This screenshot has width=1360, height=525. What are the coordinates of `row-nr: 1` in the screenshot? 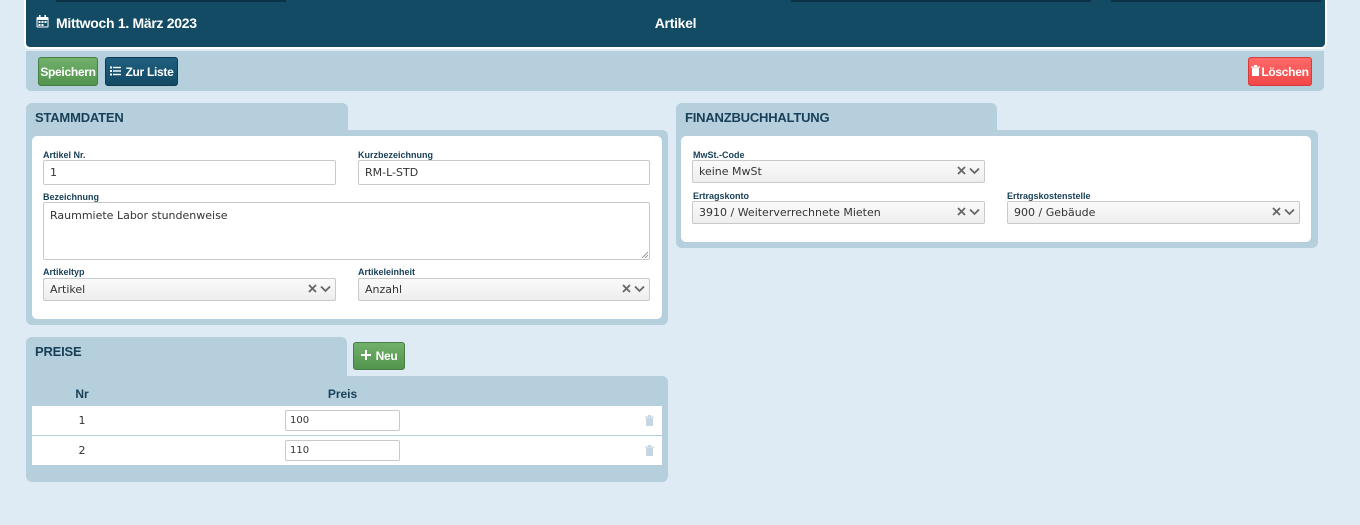 It's located at (82, 420).